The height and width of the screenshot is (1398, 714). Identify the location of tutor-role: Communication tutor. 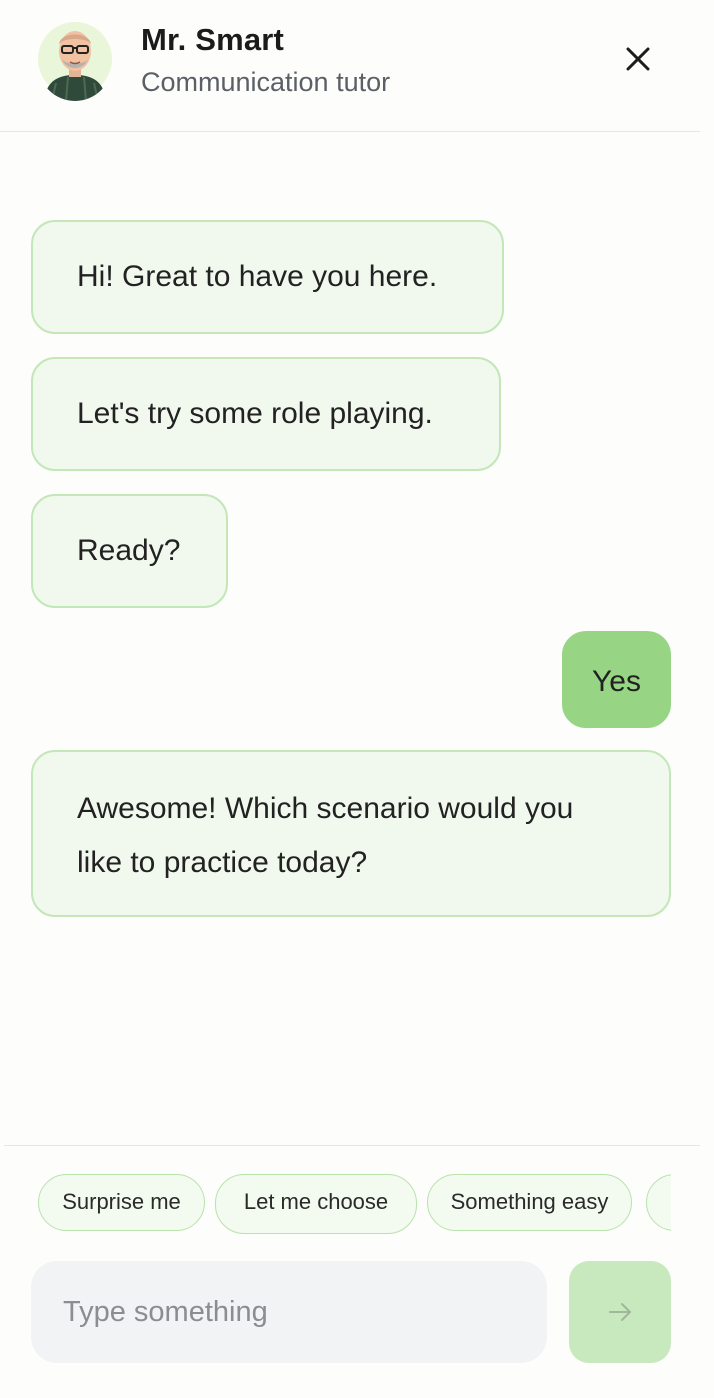
(266, 82).